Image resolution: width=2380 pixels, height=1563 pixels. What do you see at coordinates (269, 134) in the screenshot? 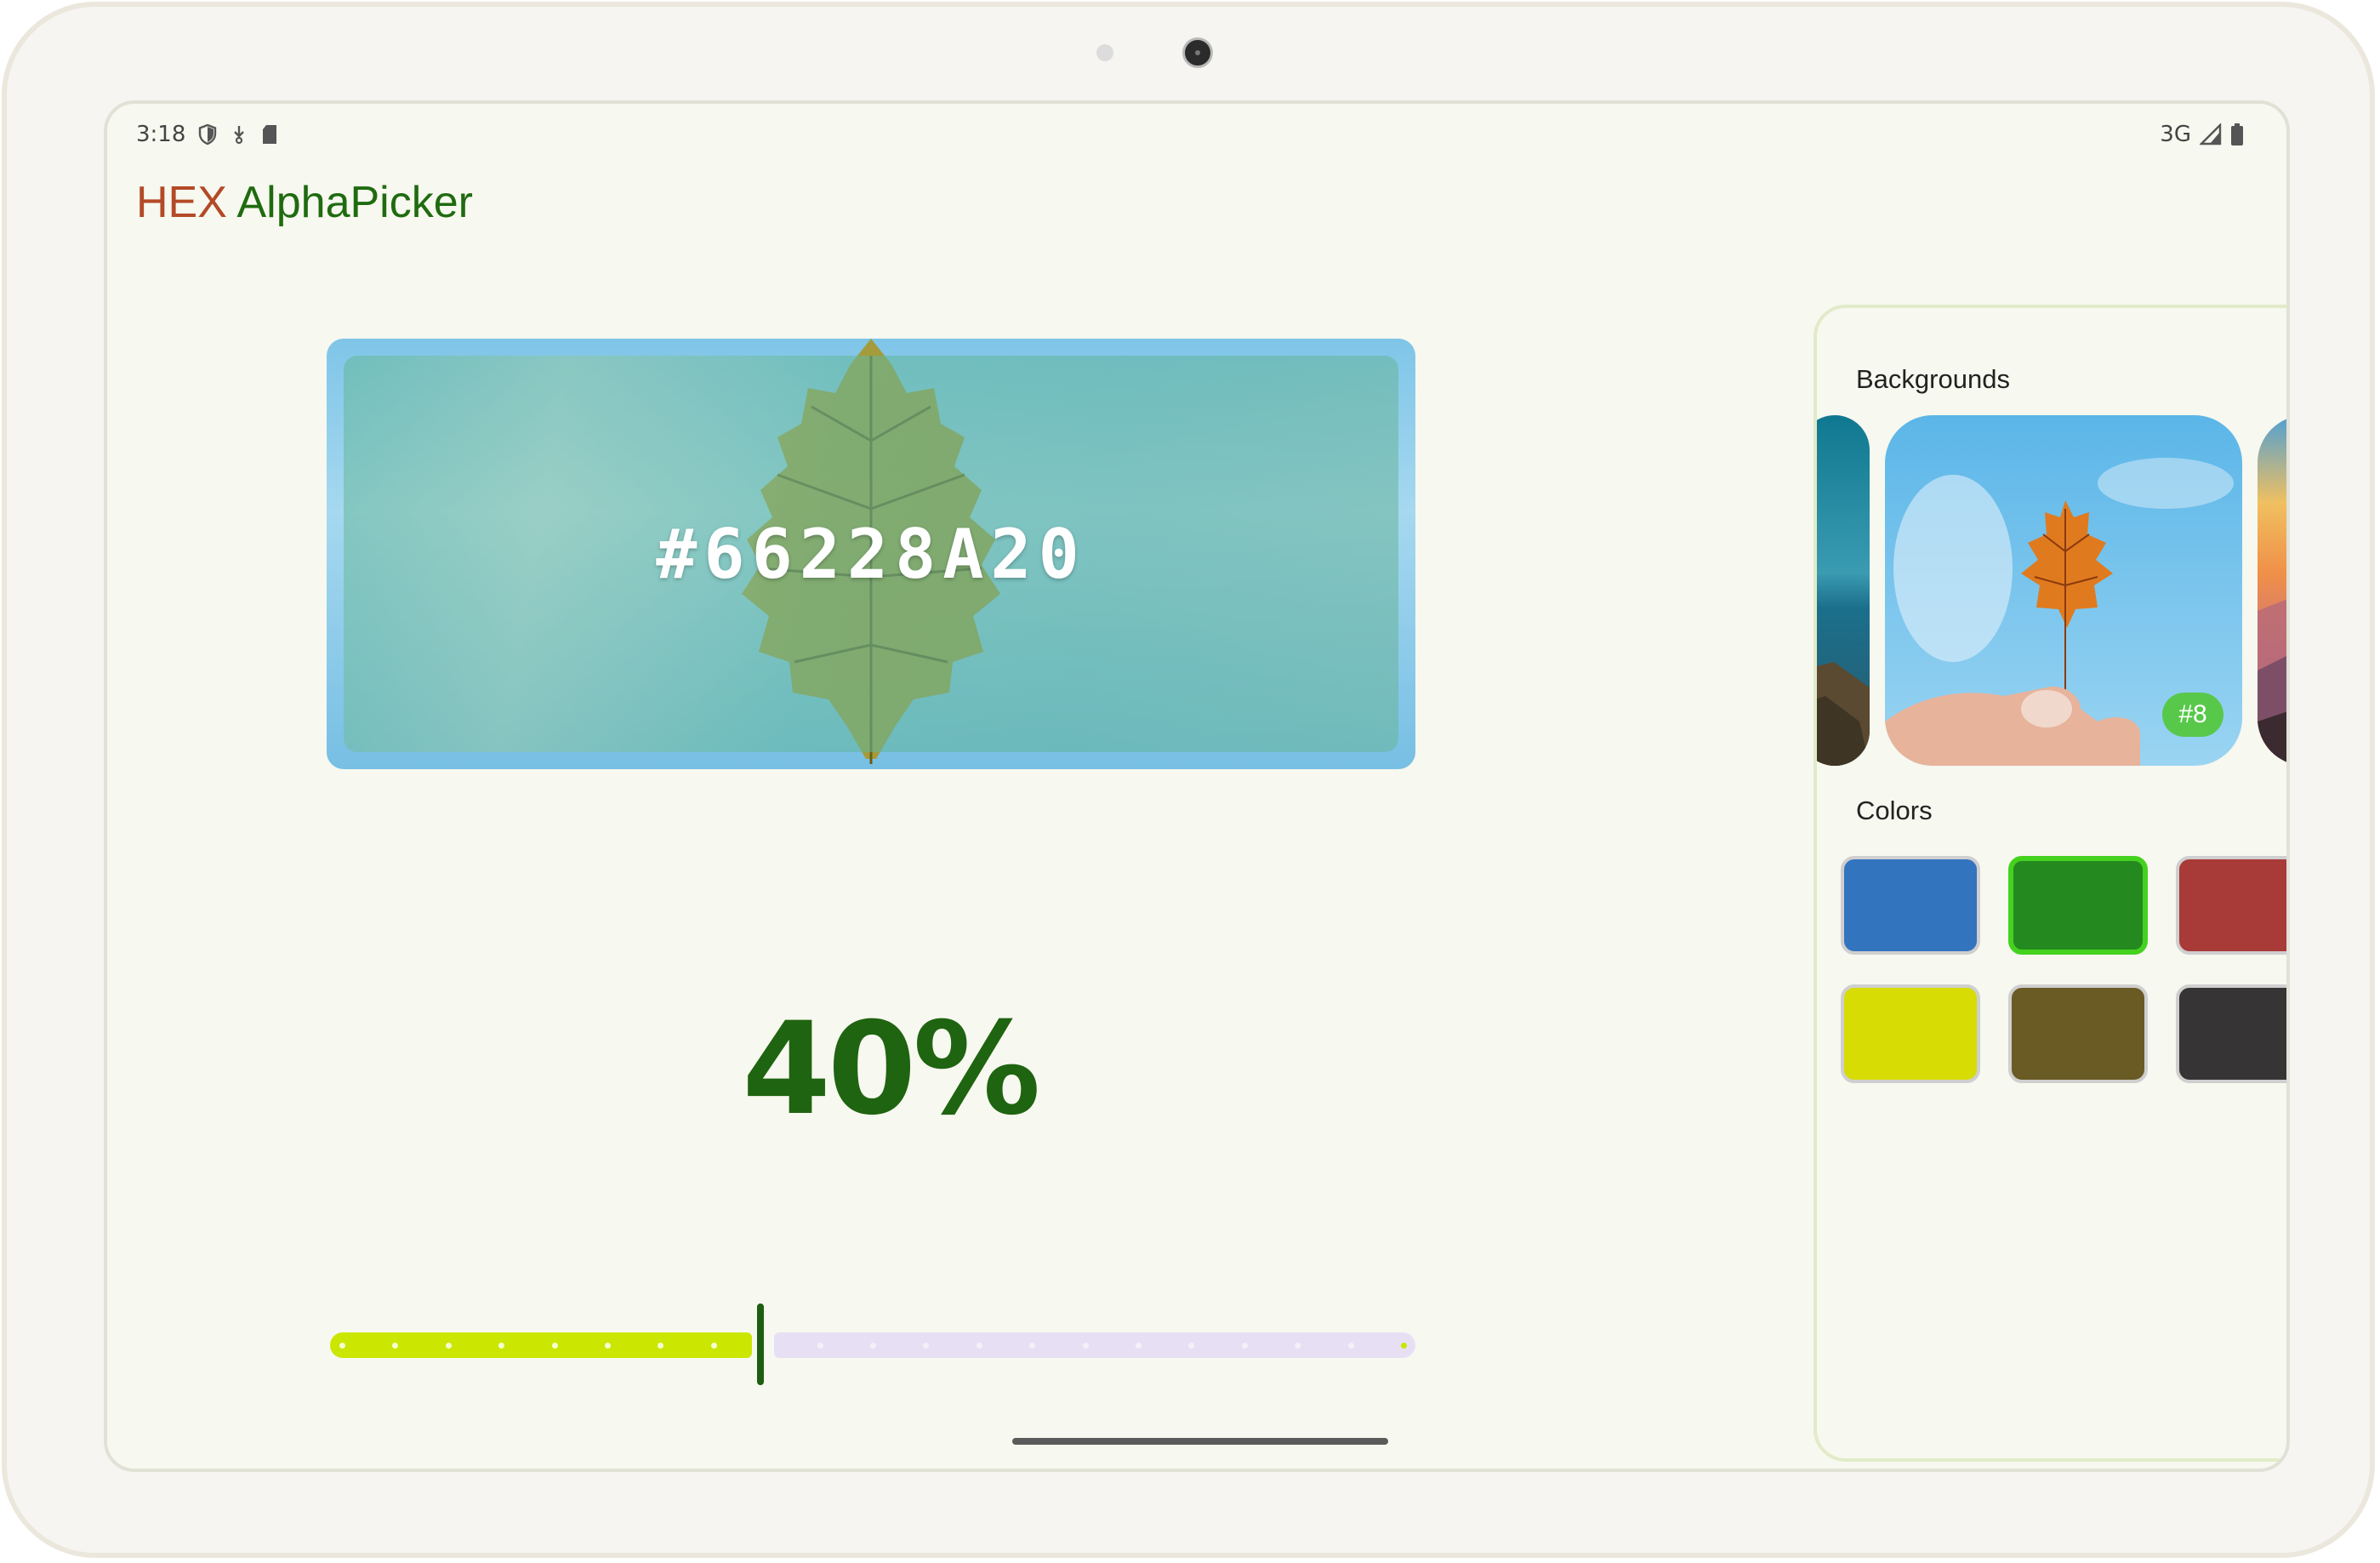
I see `sd-card-icon` at bounding box center [269, 134].